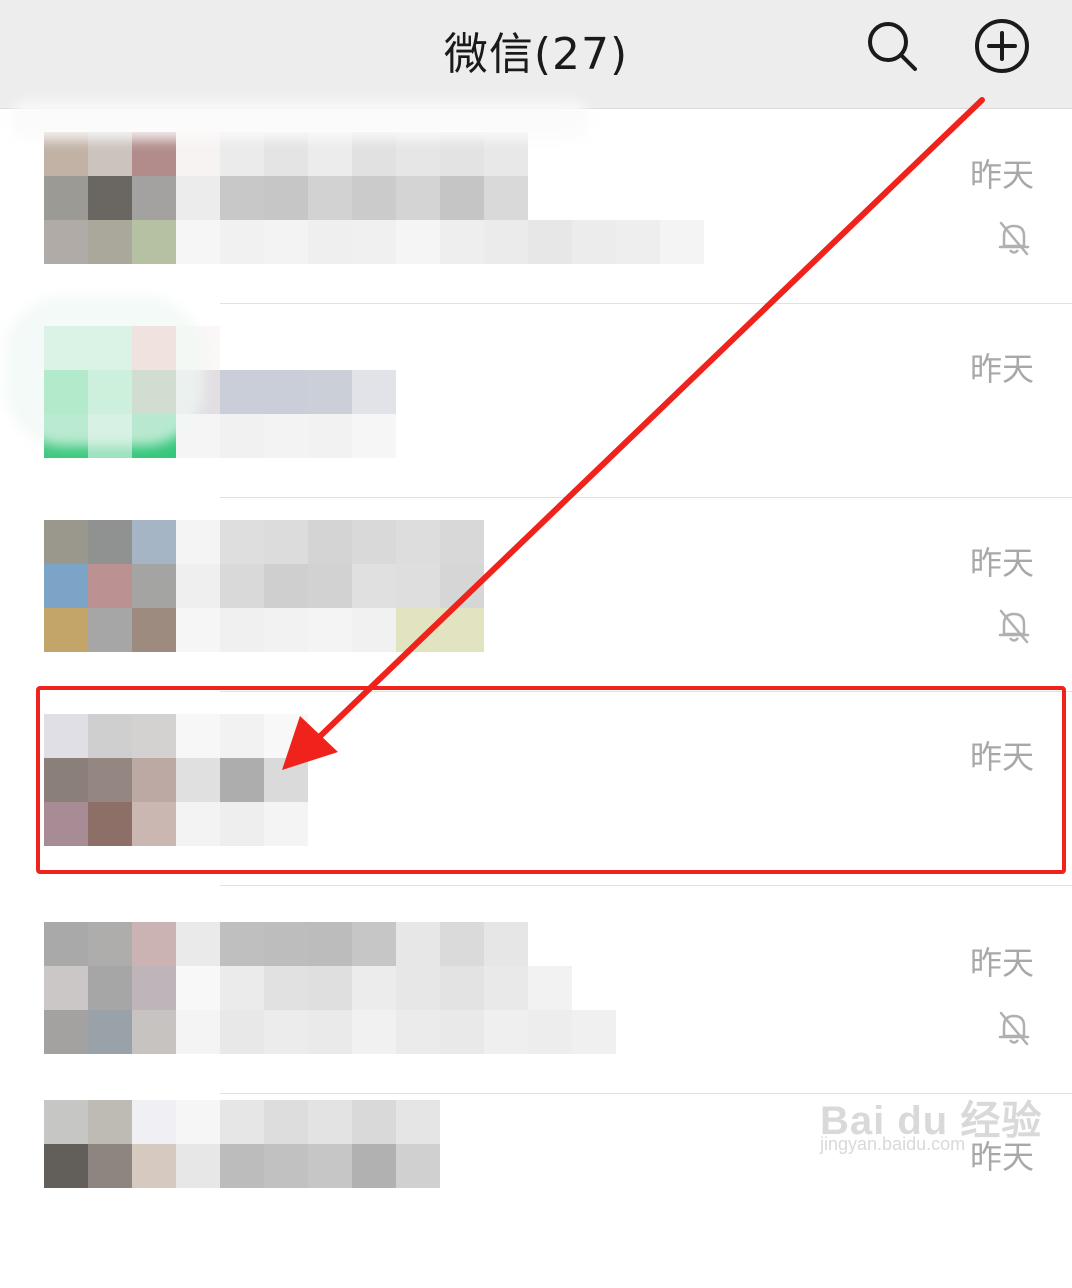  What do you see at coordinates (893, 1144) in the screenshot?
I see `watermark-url: jingyan.baidu.com` at bounding box center [893, 1144].